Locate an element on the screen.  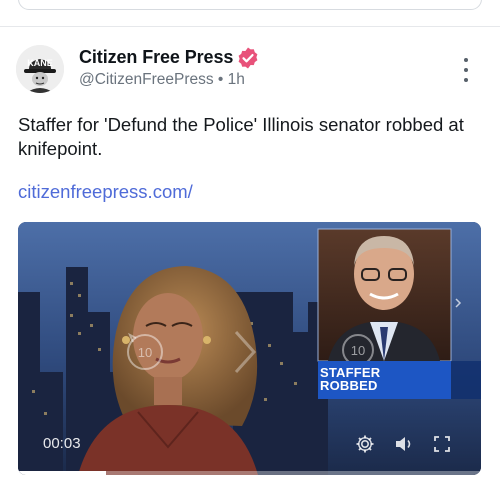
author-handle: @CitizenFreePress is located at coordinates (146, 79).